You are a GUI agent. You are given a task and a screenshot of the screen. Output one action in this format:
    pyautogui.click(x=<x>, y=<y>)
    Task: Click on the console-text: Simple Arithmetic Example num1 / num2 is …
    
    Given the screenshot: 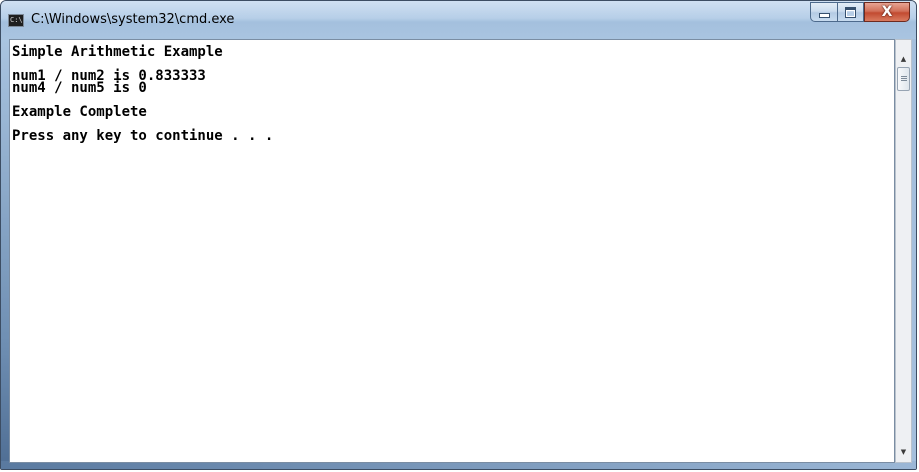 What is the action you would take?
    pyautogui.click(x=143, y=94)
    